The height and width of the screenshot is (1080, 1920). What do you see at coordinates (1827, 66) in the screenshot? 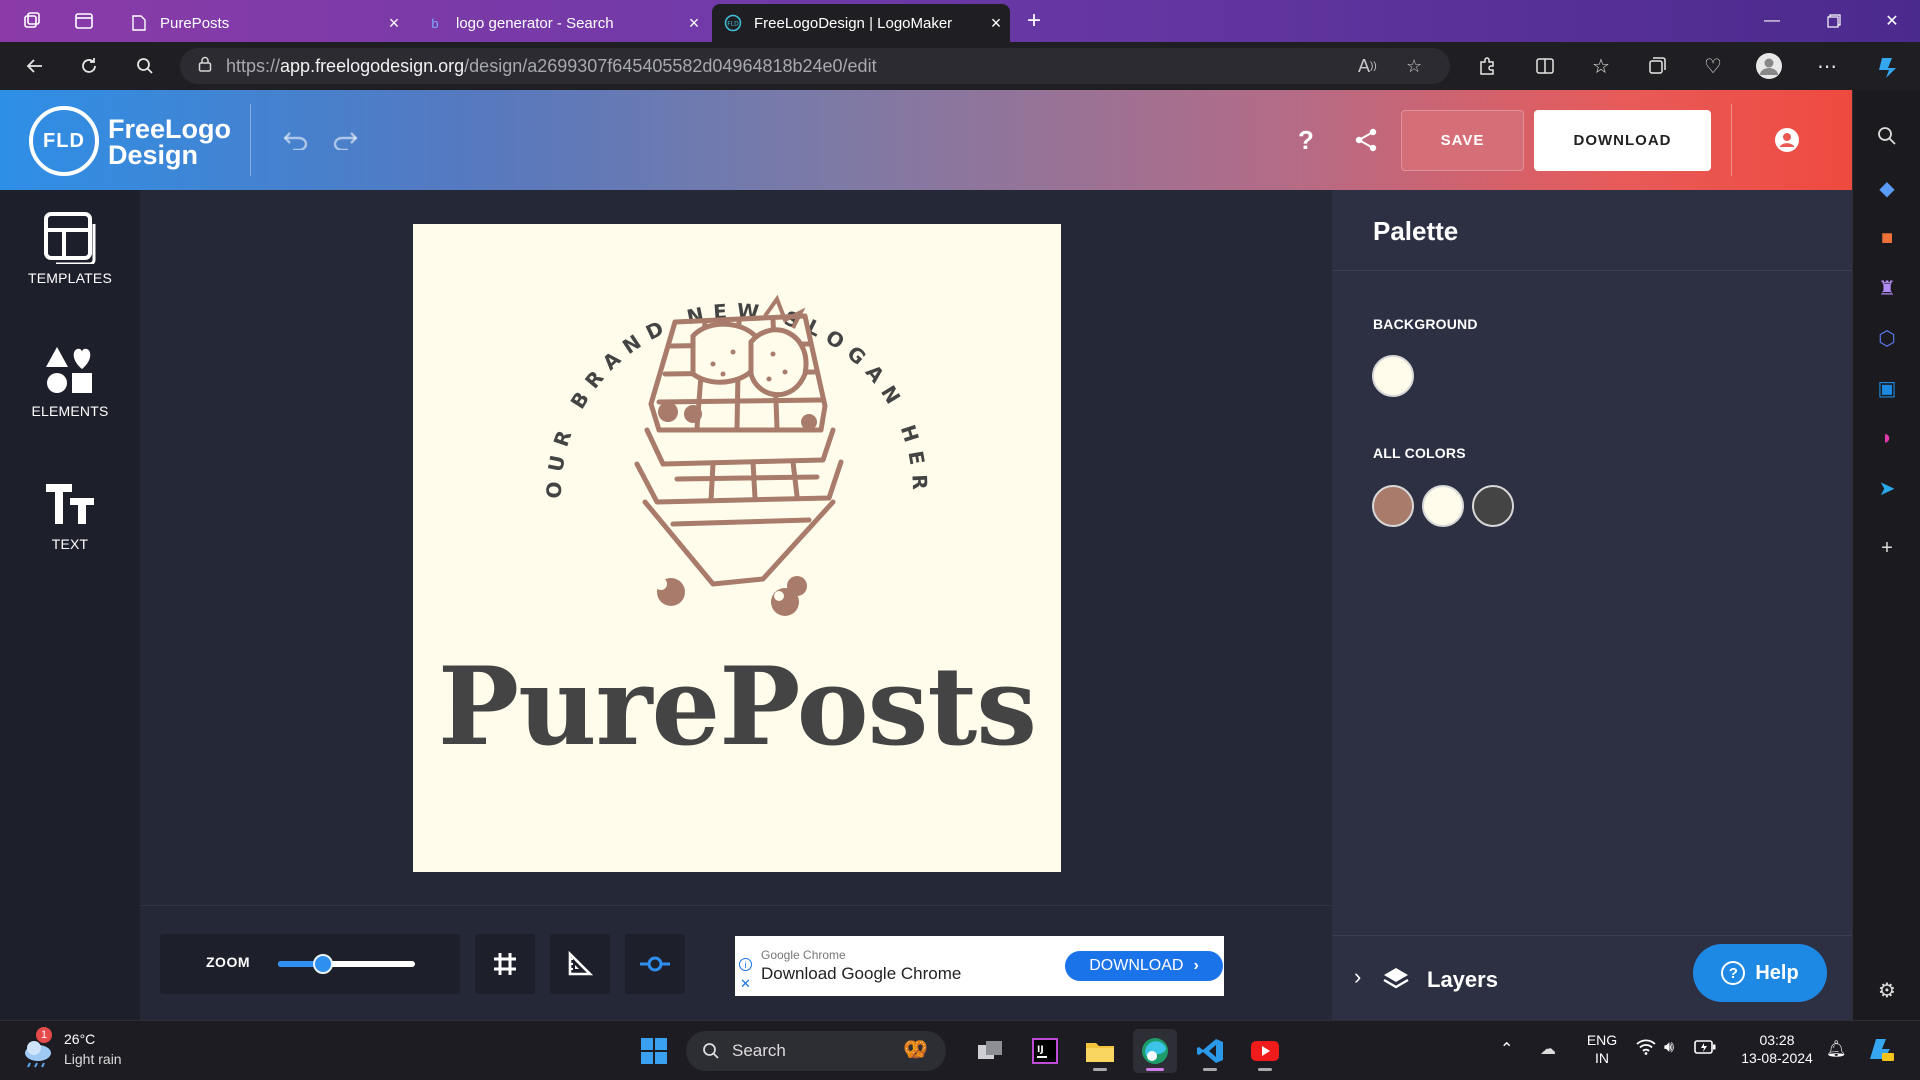
I see `more-options-icon: ⋯` at bounding box center [1827, 66].